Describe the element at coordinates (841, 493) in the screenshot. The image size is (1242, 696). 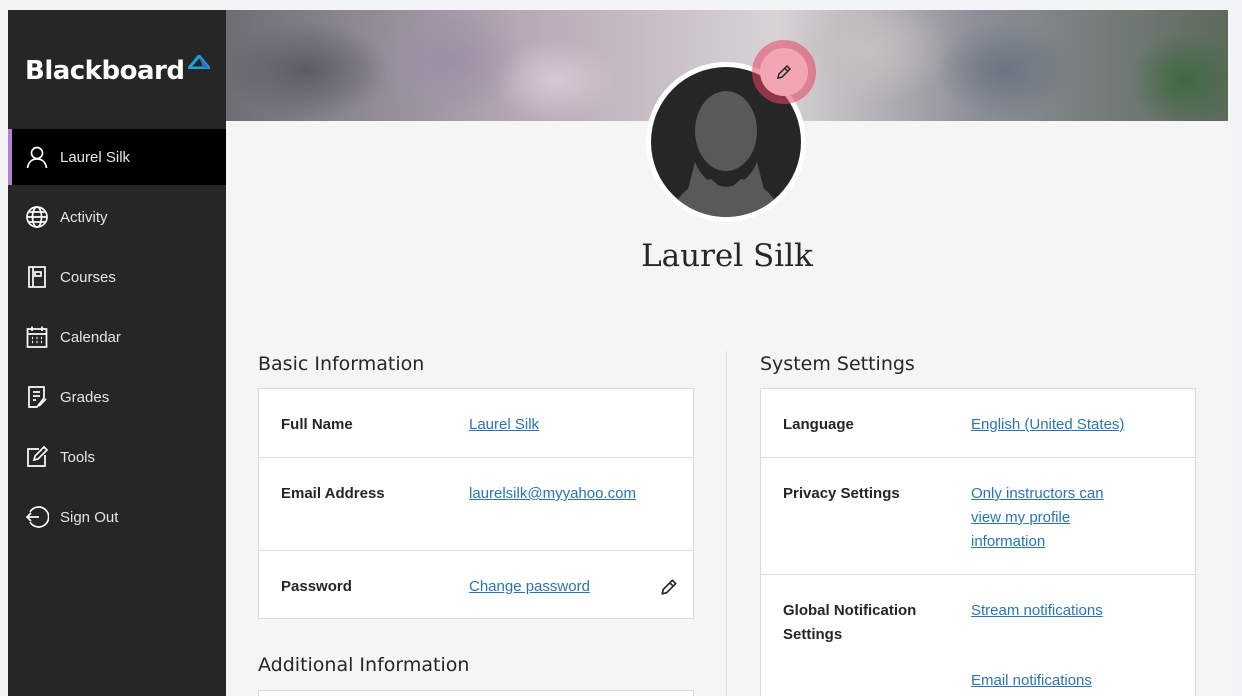
I see `privacy-settings-label: Privacy Settings` at that location.